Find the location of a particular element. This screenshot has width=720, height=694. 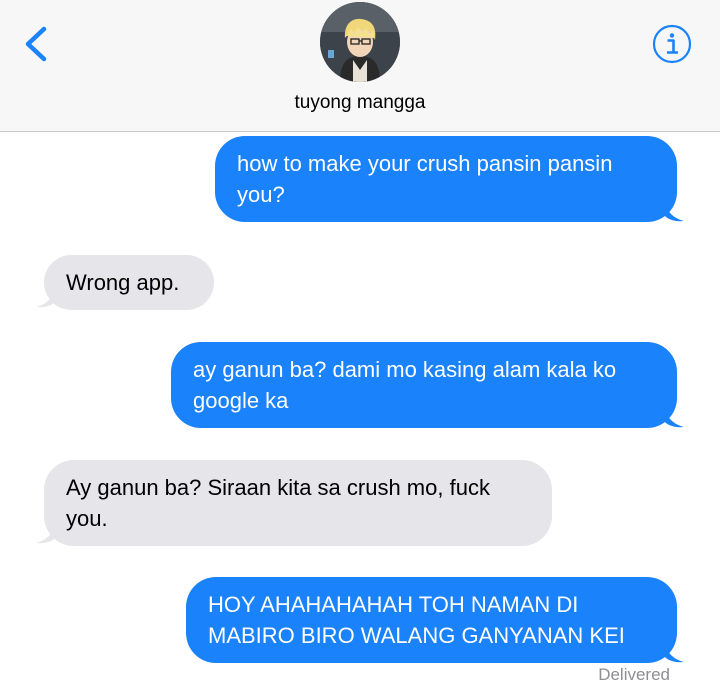

delivered-status: Delivered is located at coordinates (634, 674).